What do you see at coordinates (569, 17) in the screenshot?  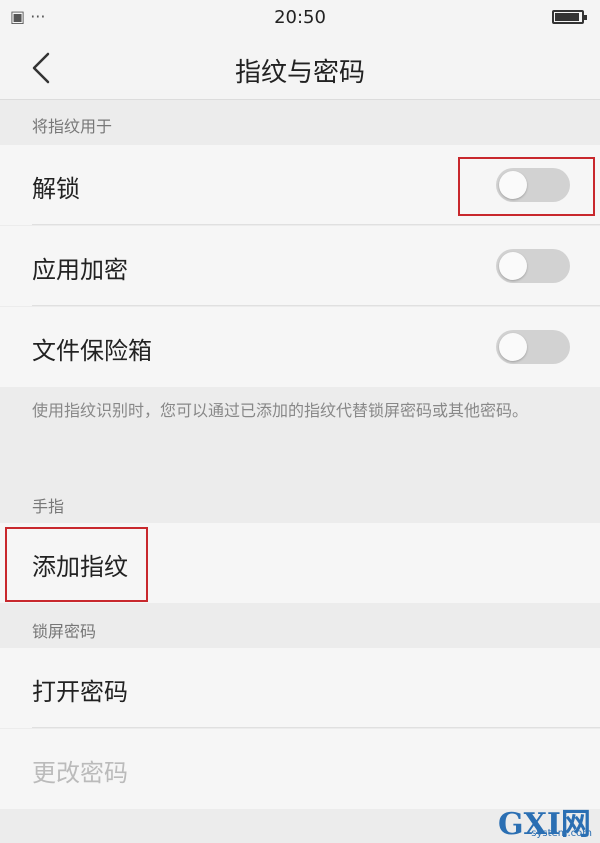 I see `battery-icon` at bounding box center [569, 17].